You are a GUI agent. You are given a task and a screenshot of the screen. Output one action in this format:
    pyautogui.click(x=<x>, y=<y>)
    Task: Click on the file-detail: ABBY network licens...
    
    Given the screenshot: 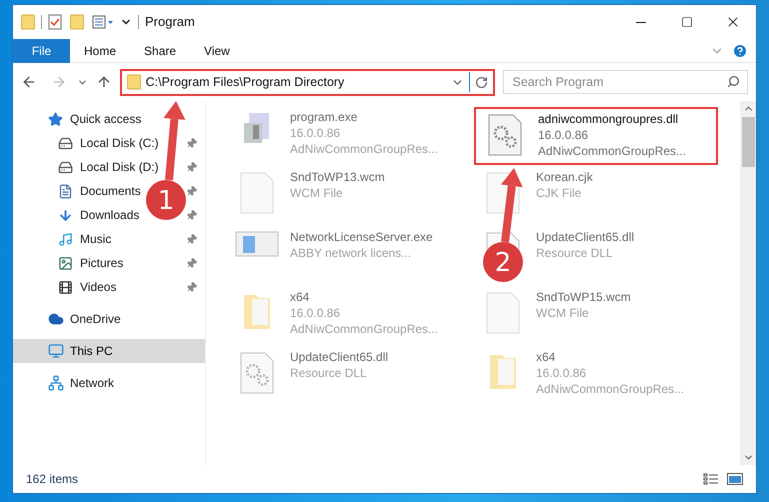 What is the action you would take?
    pyautogui.click(x=351, y=253)
    